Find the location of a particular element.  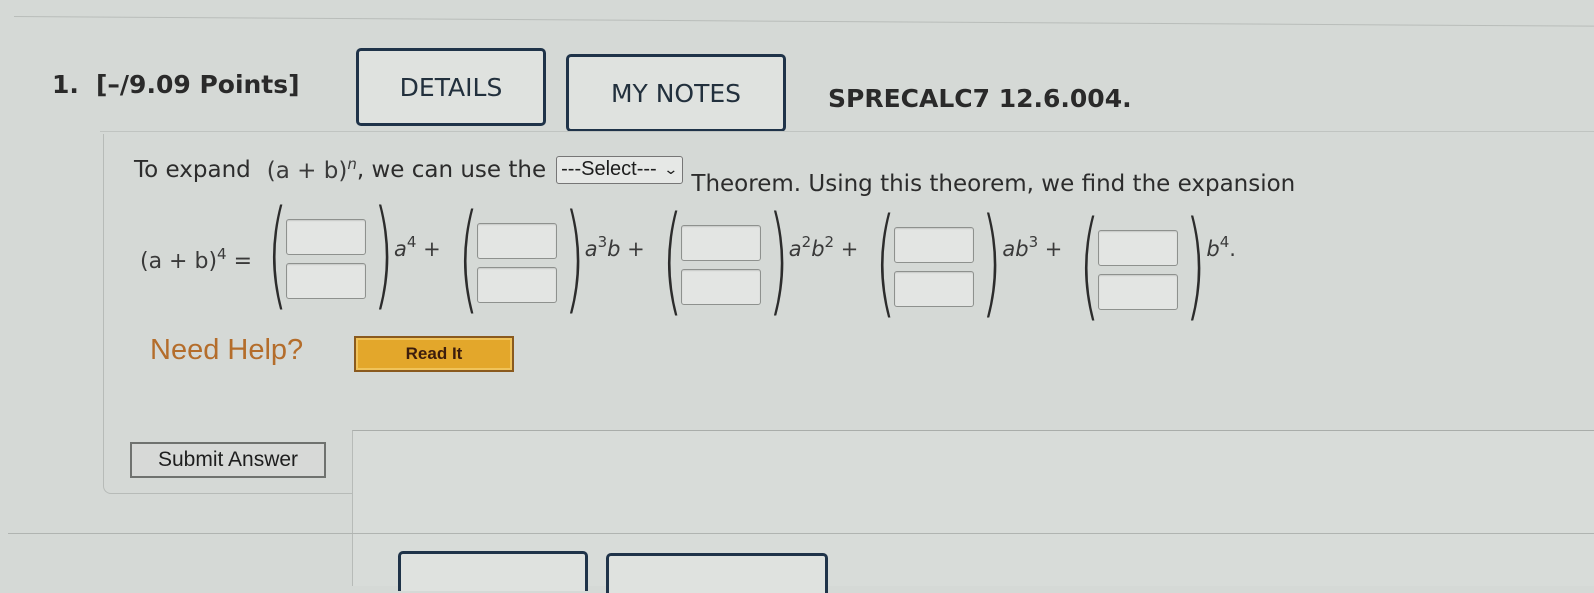

binomial-coefficient-2: ( ) is located at coordinates (518, 260).